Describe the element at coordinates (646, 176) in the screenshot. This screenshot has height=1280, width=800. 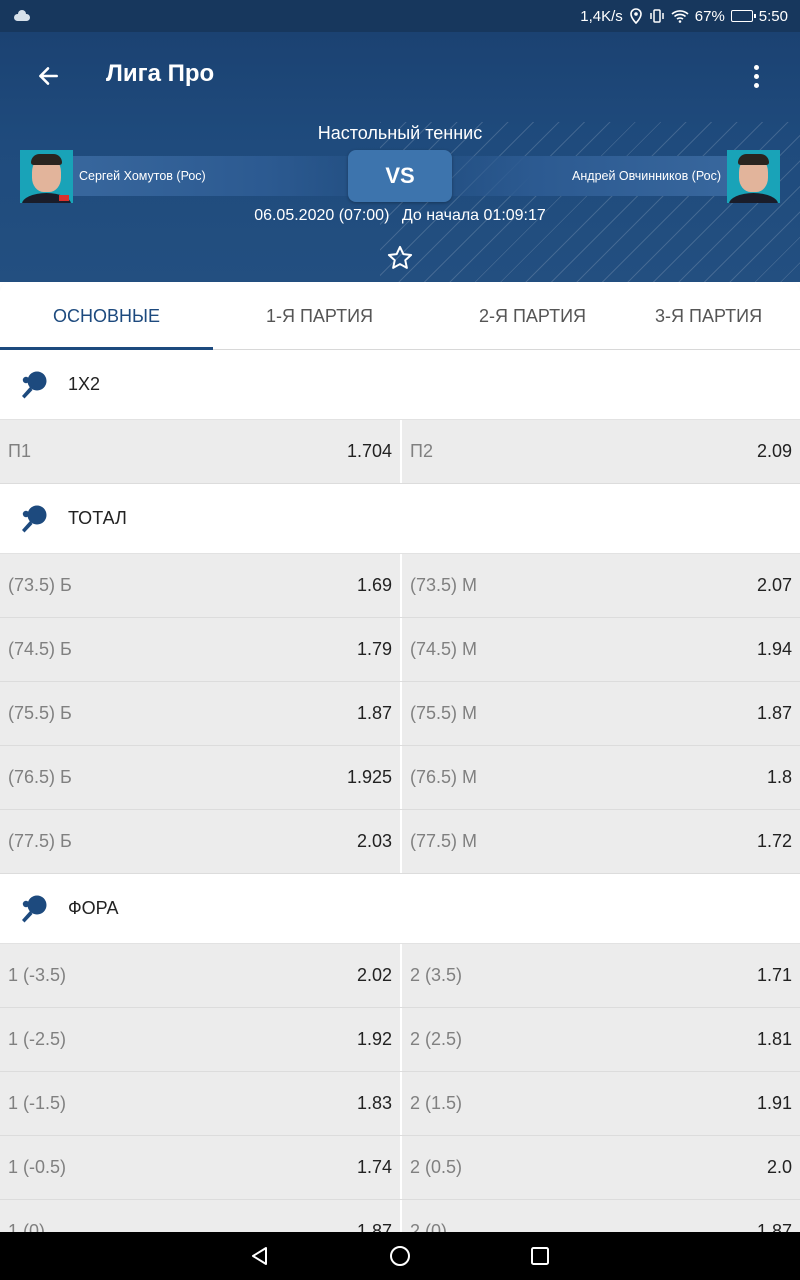
I see `player2-name: Андрей Овчинников (Рос)` at that location.